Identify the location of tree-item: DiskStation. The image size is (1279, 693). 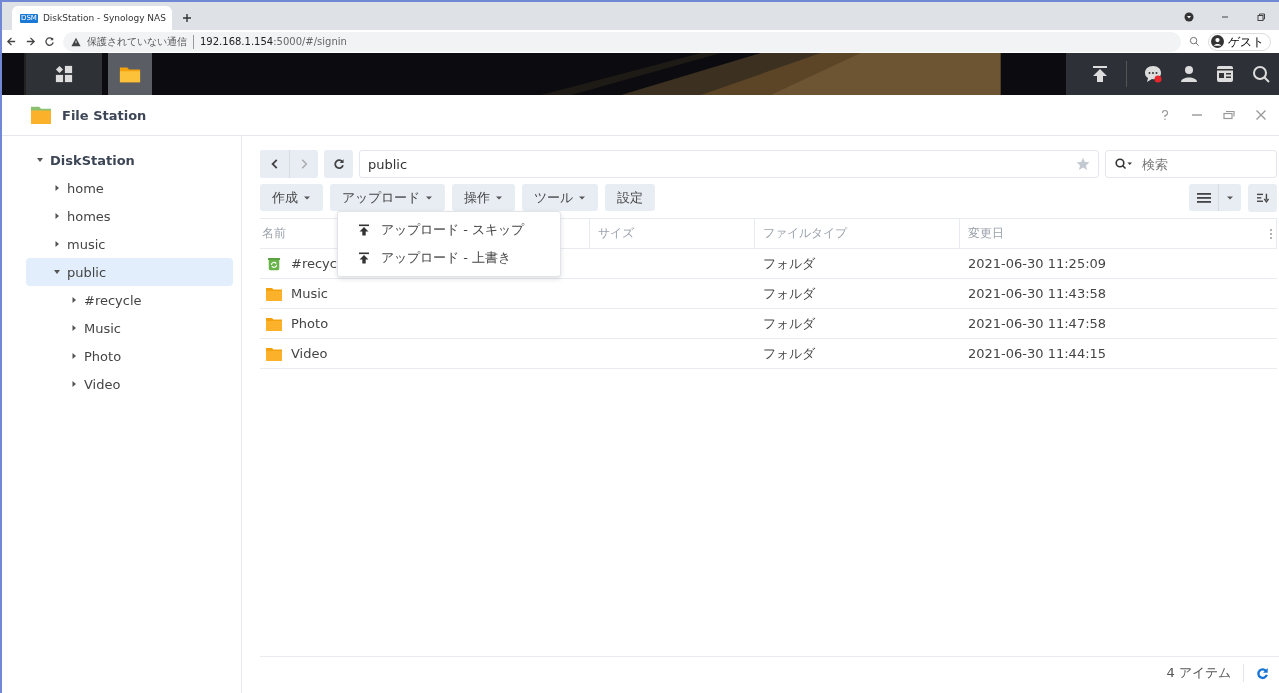
(129, 160).